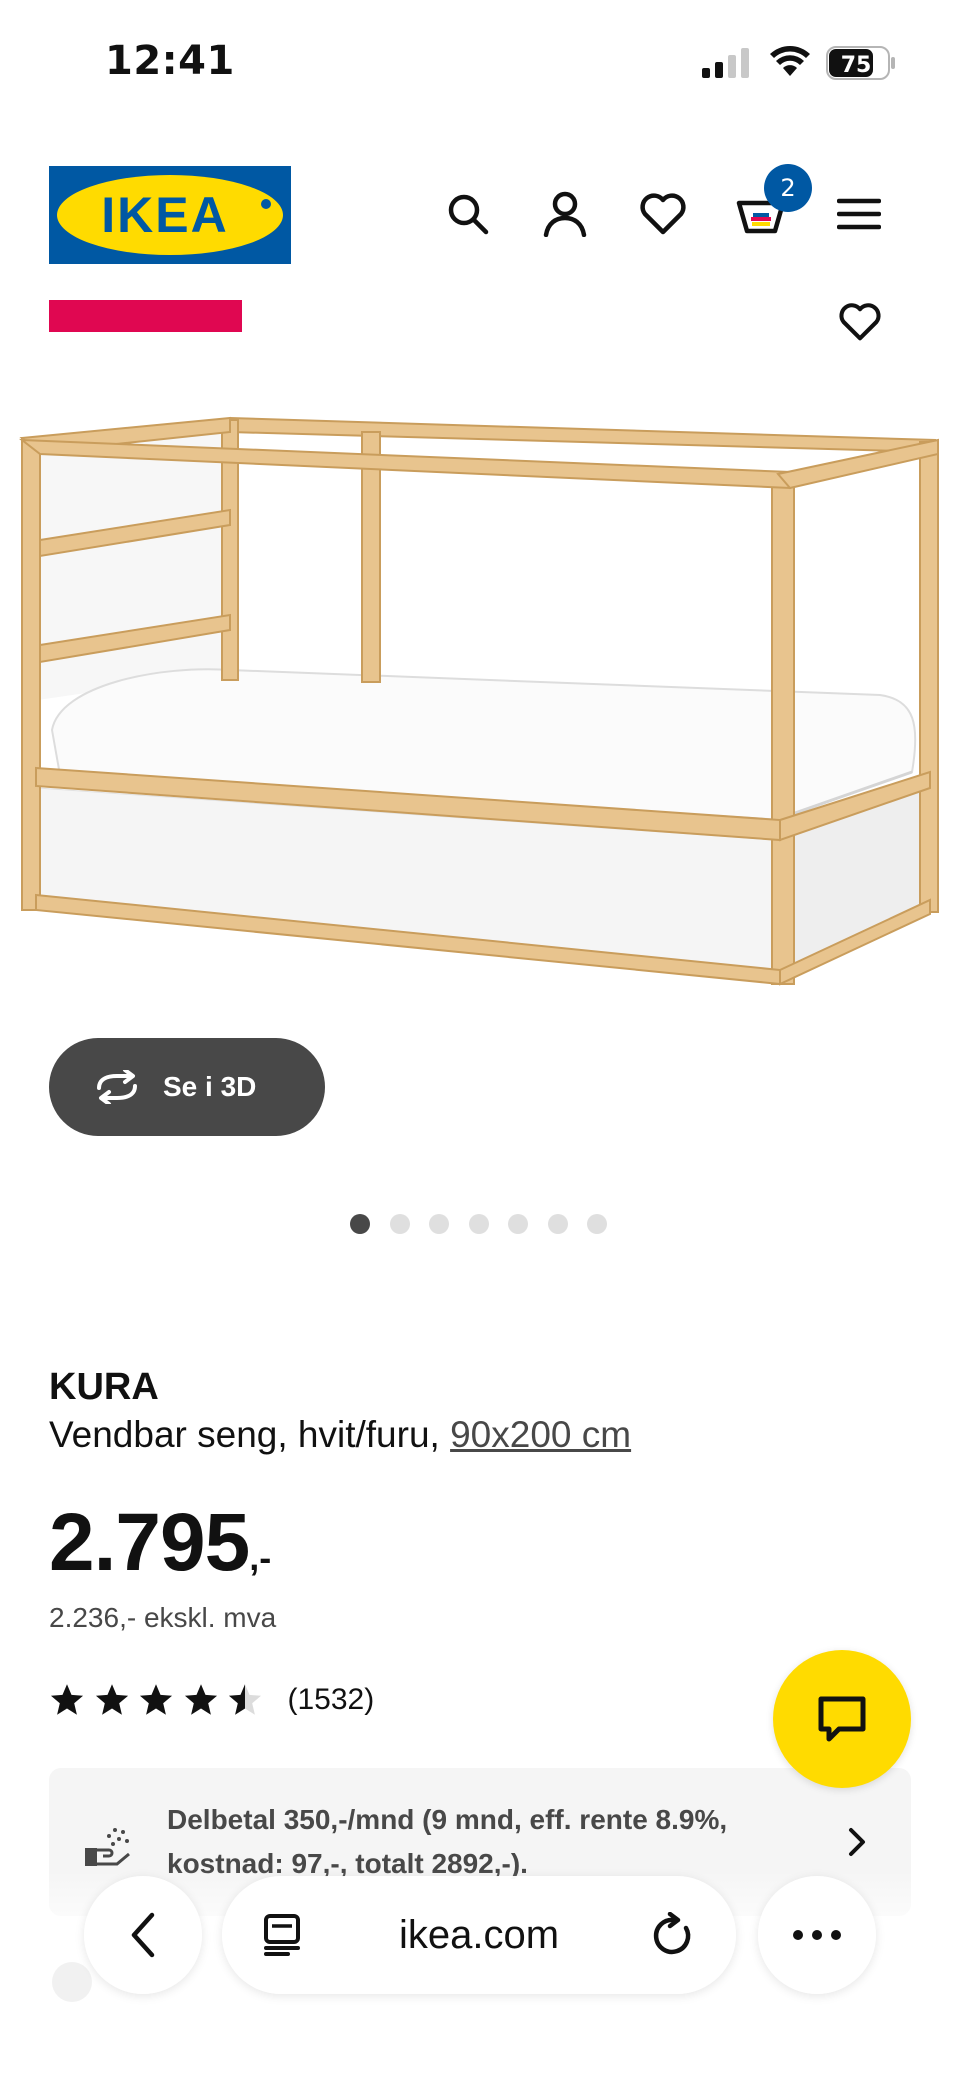  What do you see at coordinates (117, 1087) in the screenshot?
I see `rotate-3d-icon` at bounding box center [117, 1087].